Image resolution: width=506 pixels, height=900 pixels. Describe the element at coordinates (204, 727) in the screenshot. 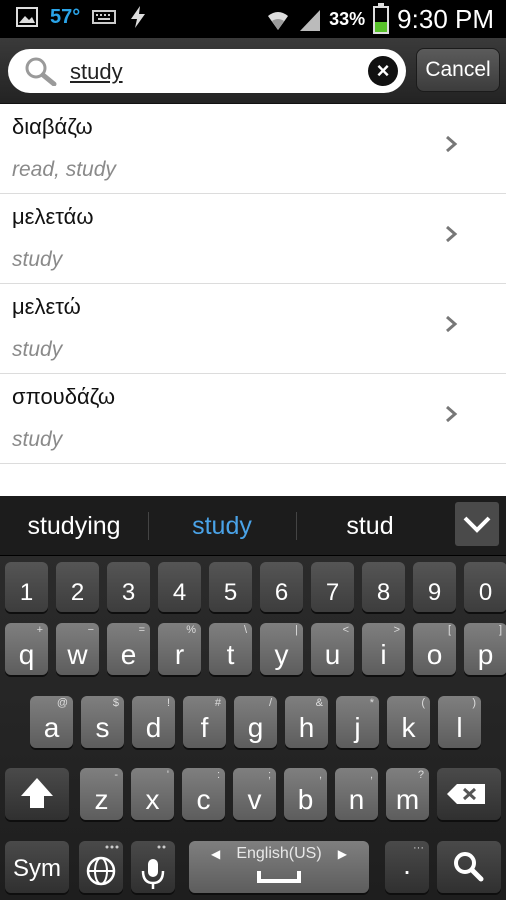

I see `key-label: f` at that location.